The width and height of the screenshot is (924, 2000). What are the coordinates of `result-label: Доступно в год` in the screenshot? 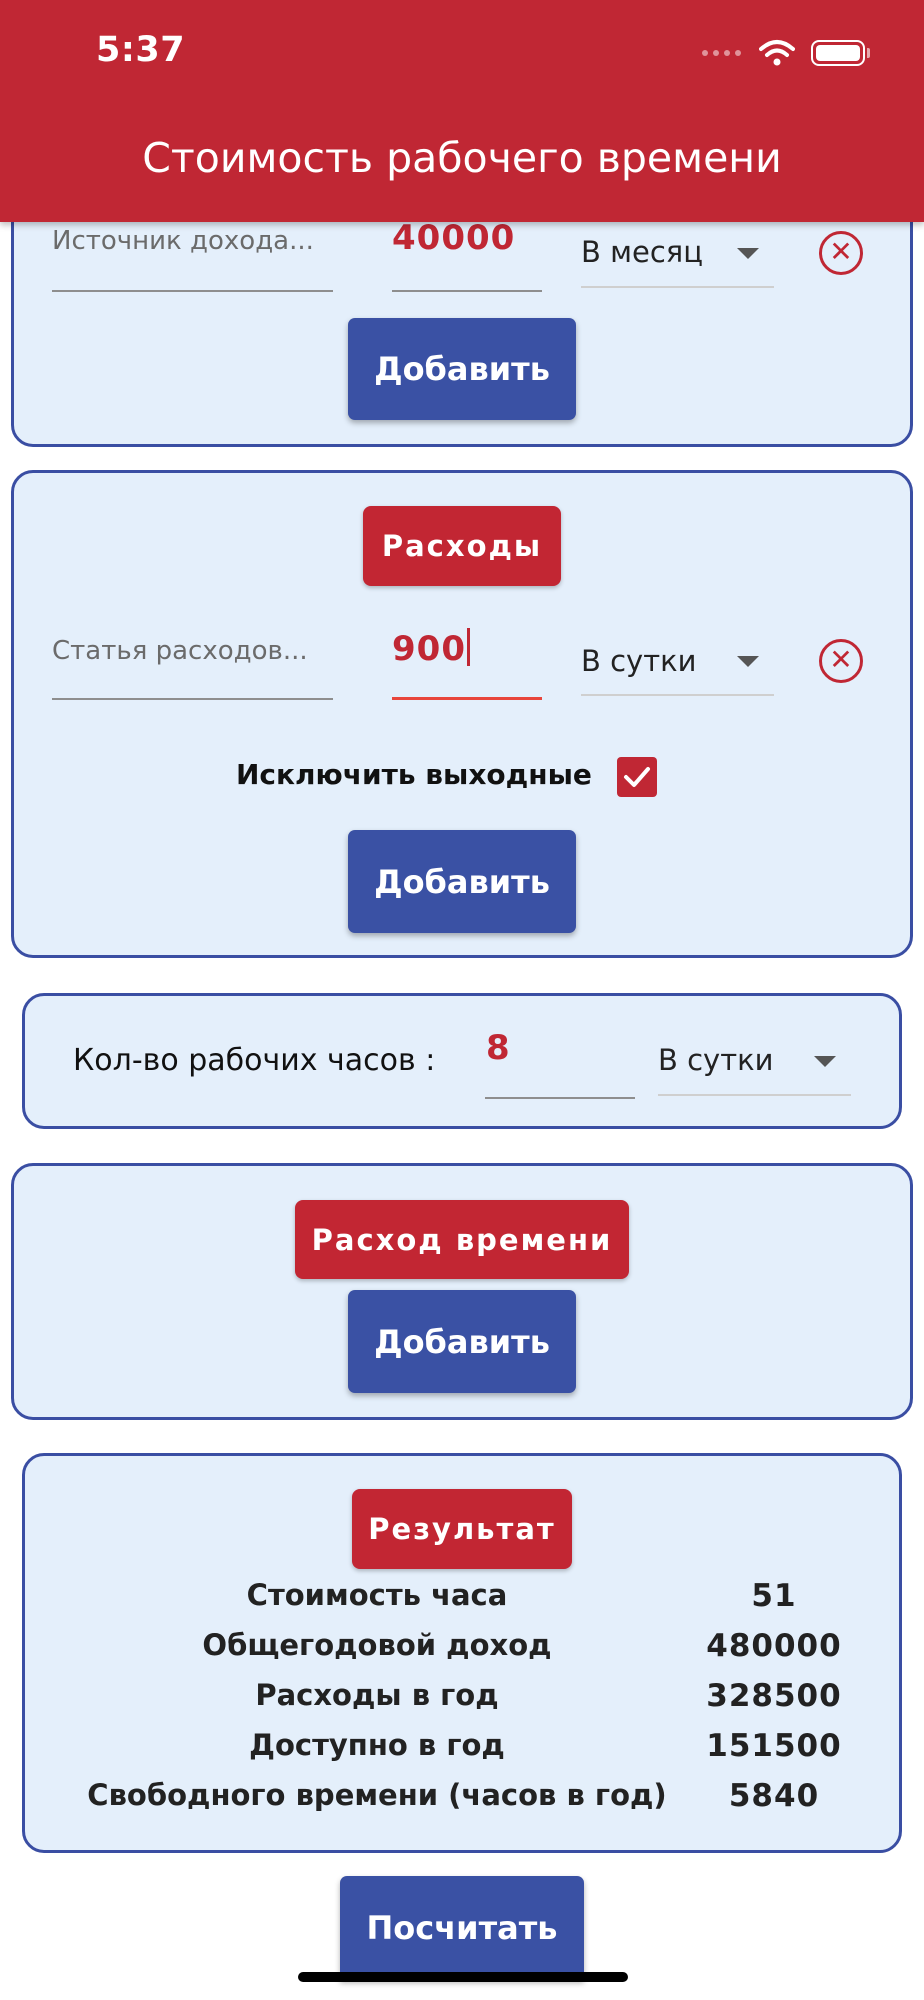 It's located at (377, 1745).